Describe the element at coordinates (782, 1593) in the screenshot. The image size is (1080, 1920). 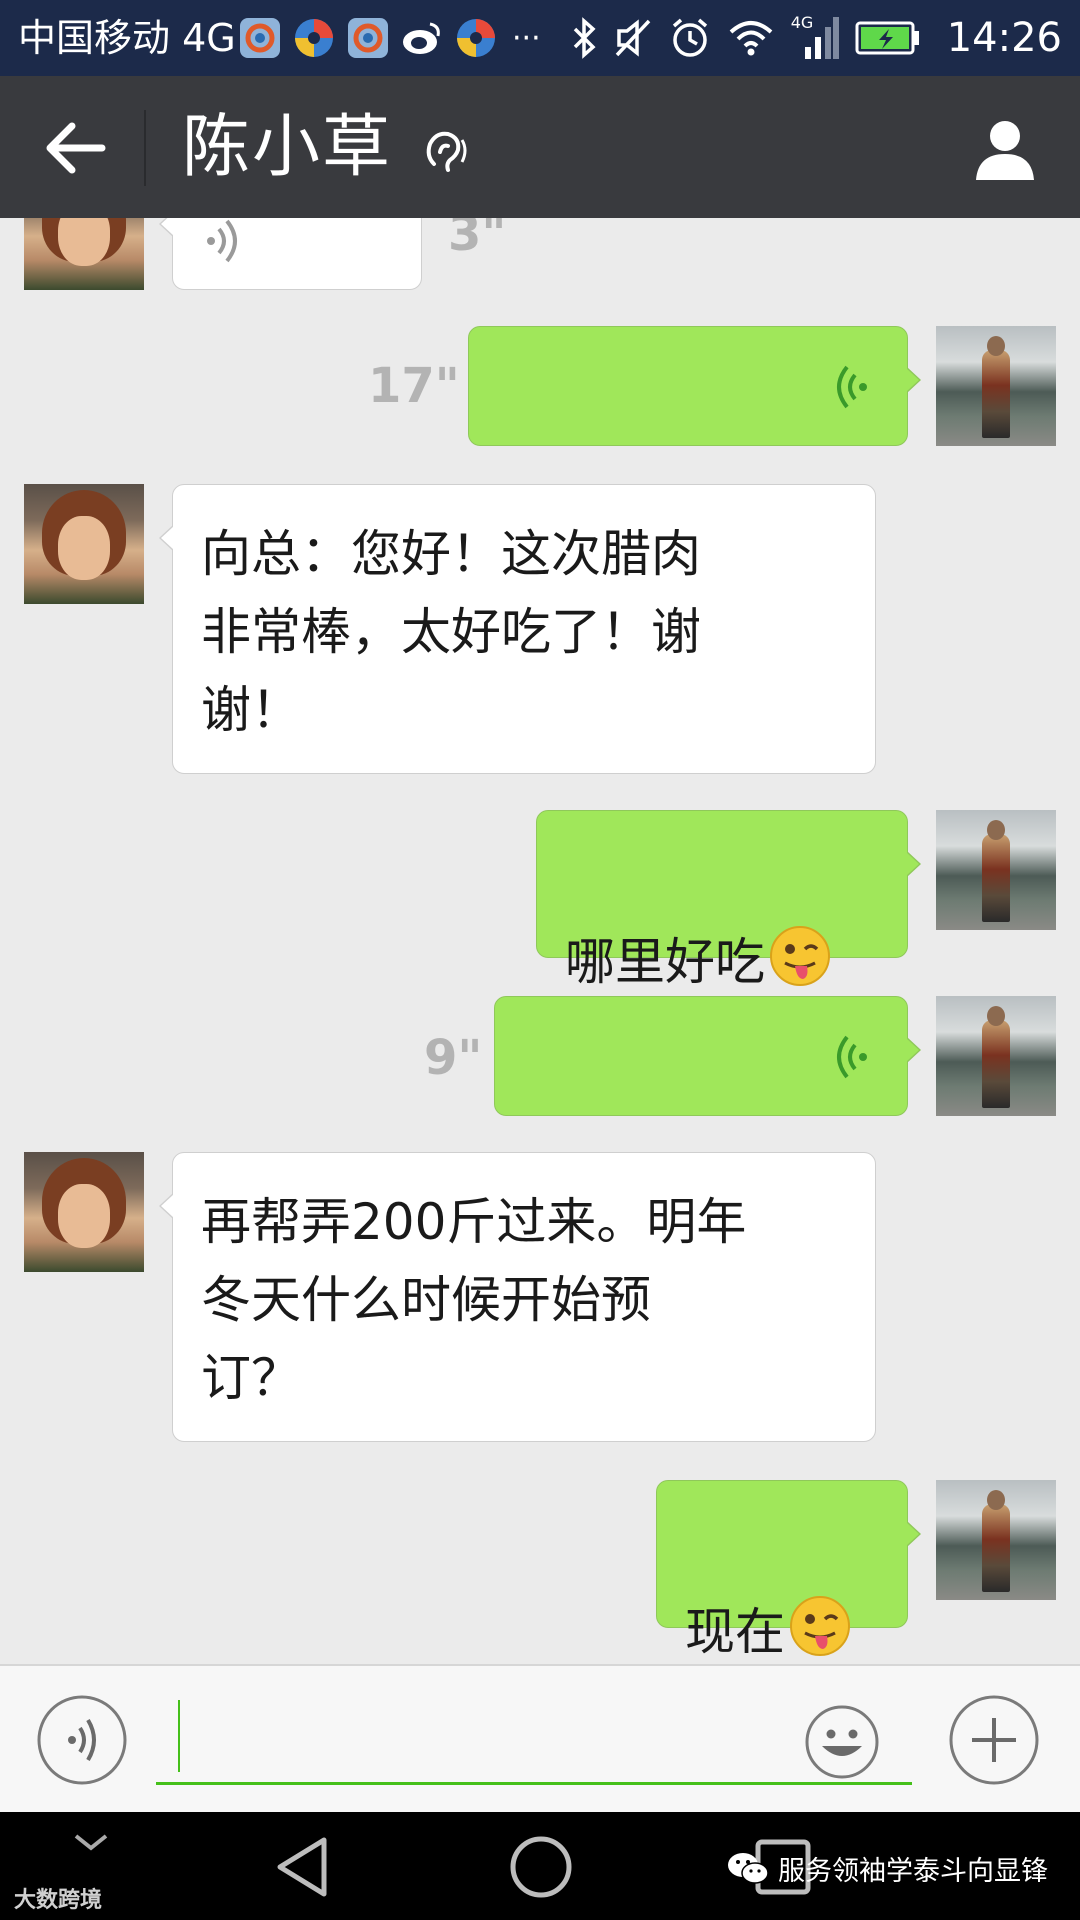
I see `message-content: 现在` at that location.